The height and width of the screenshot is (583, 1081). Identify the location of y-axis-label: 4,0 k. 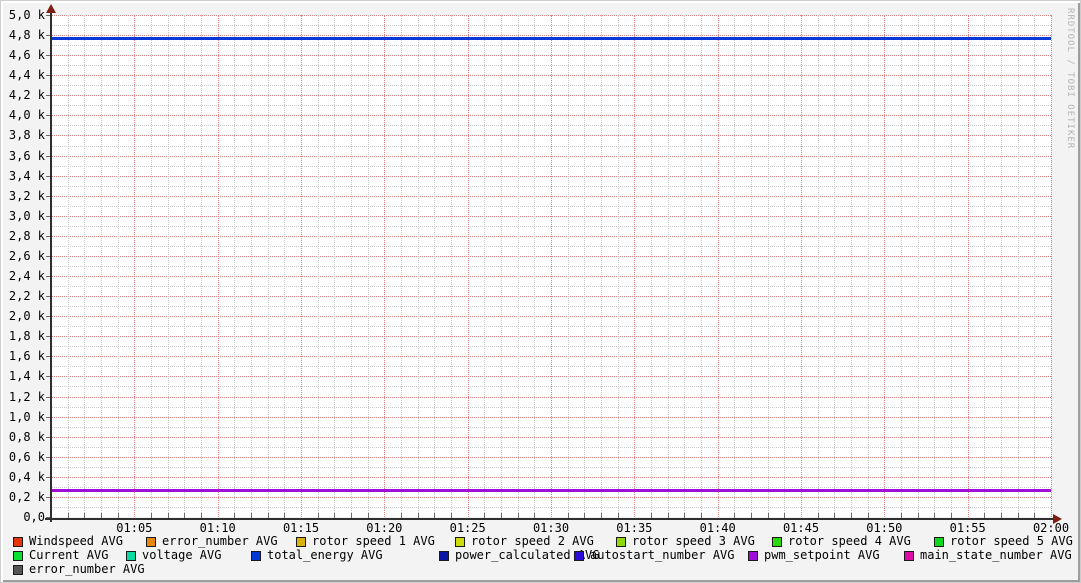
(26, 115).